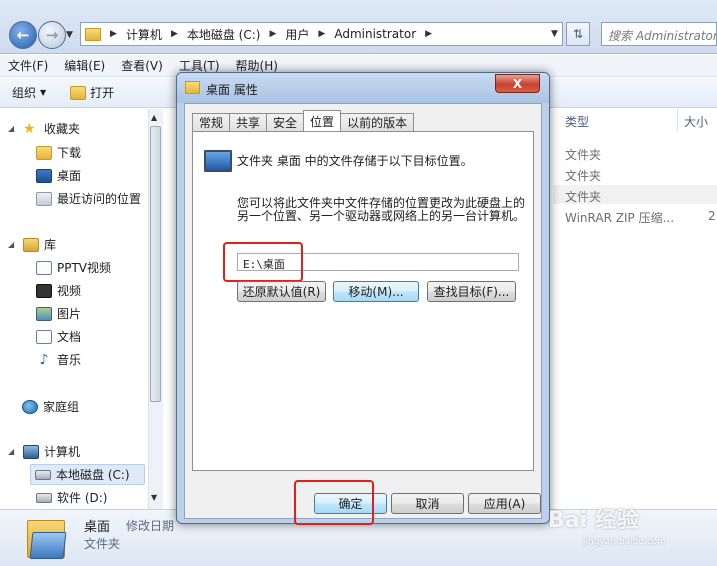  Describe the element at coordinates (88, 198) in the screenshot. I see `nav-recent: 最近访问的位置` at that location.